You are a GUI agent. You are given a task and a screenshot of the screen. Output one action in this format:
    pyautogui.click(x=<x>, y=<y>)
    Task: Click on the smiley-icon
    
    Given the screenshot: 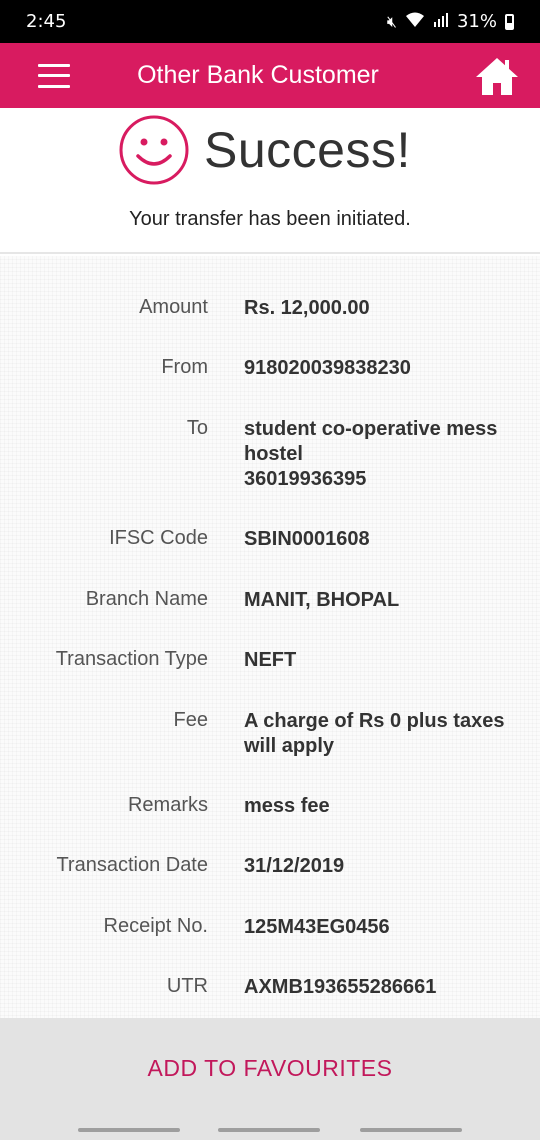 What is the action you would take?
    pyautogui.click(x=154, y=150)
    